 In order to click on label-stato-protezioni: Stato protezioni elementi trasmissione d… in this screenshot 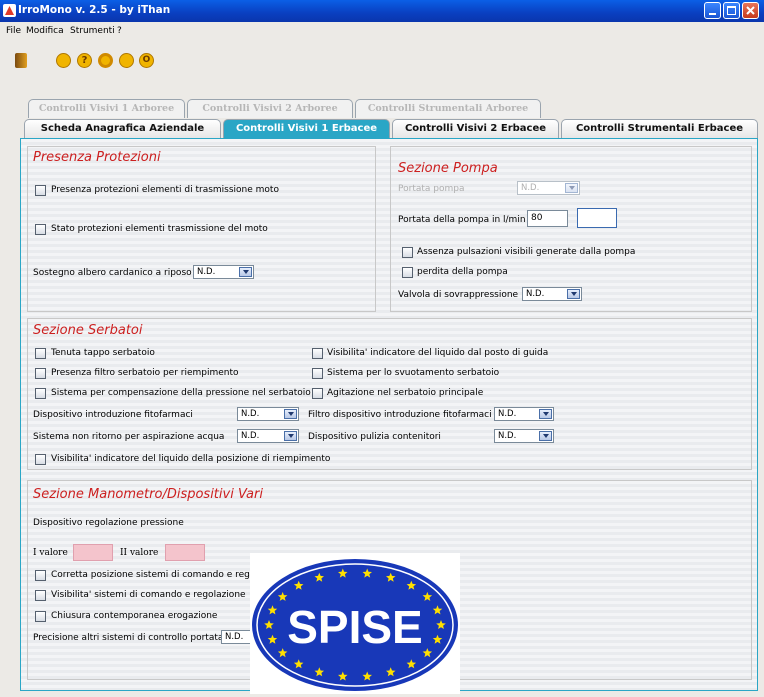, I will do `click(159, 229)`.